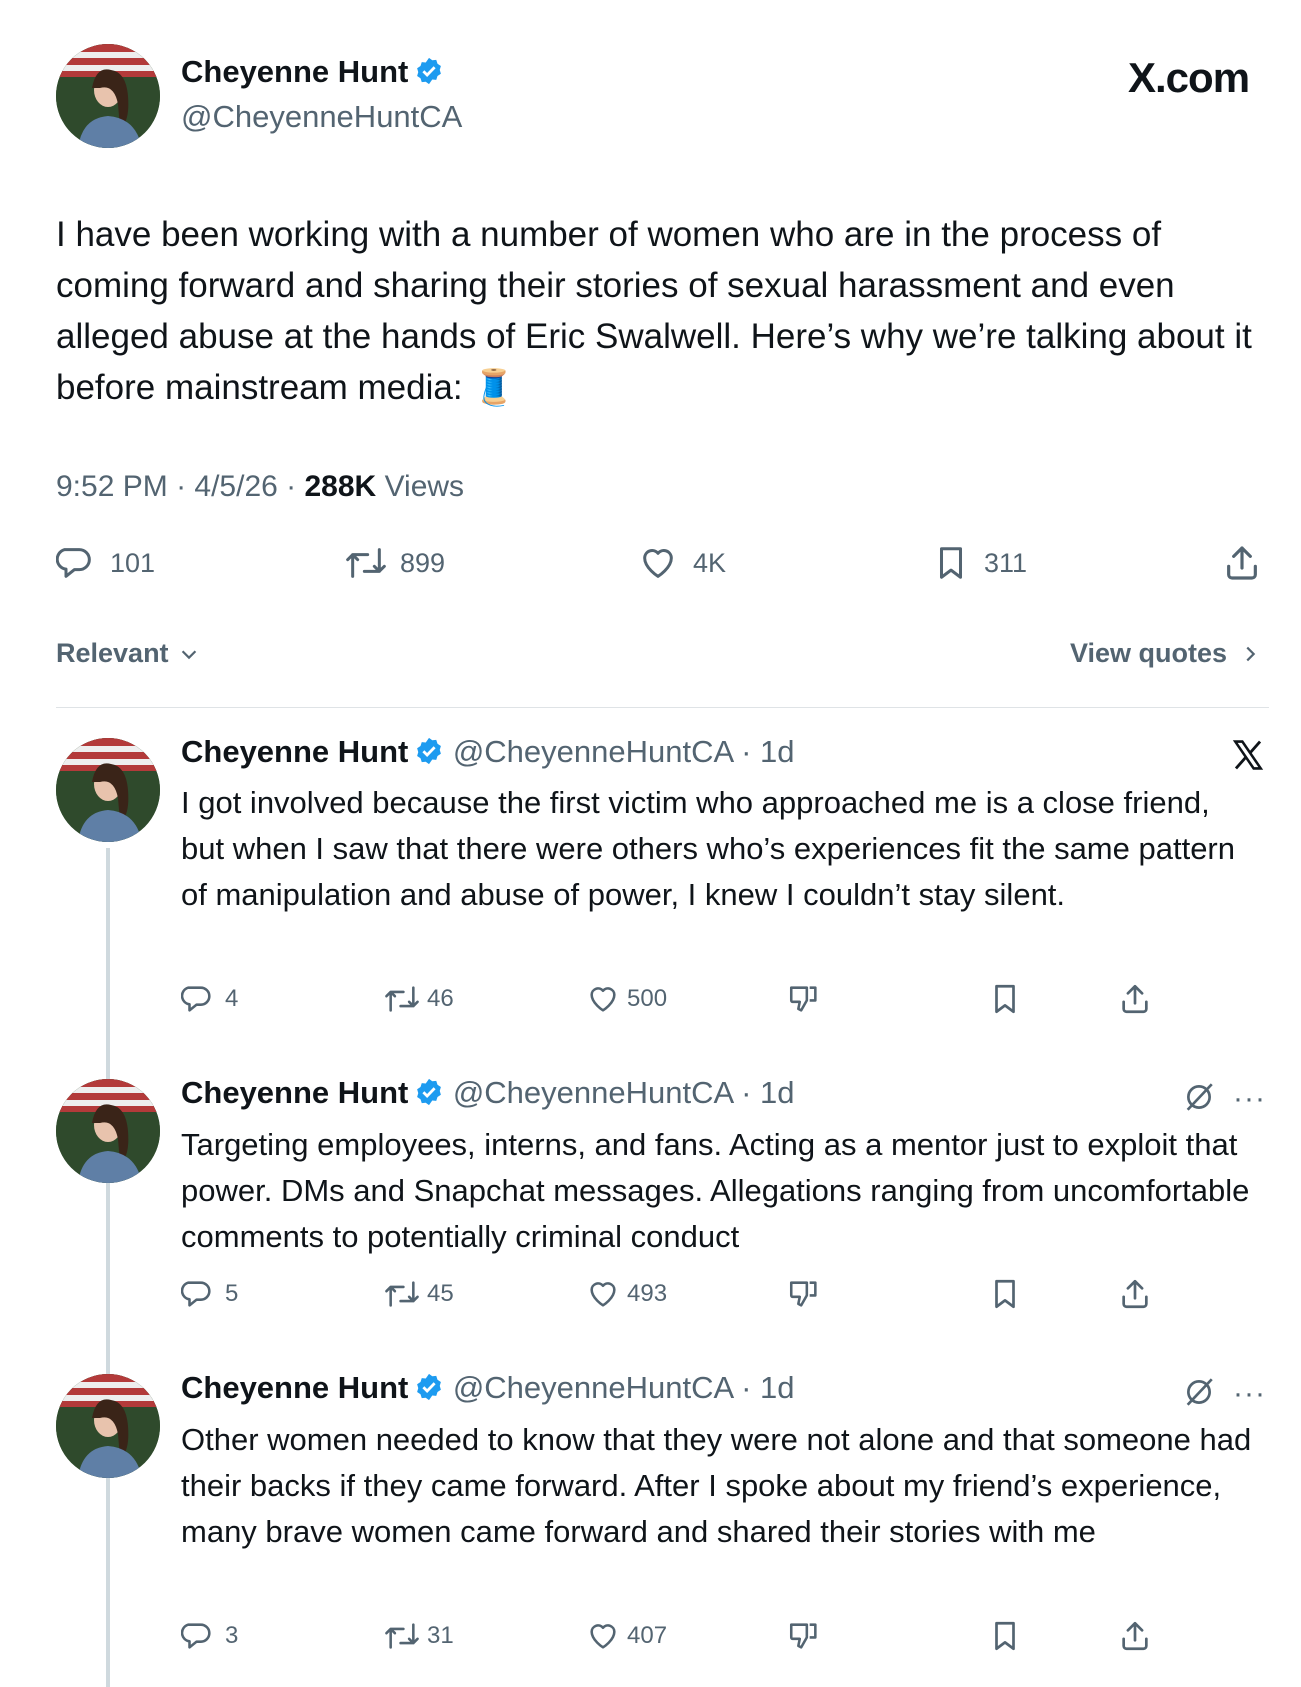  I want to click on reply-button: 5, so click(209, 1294).